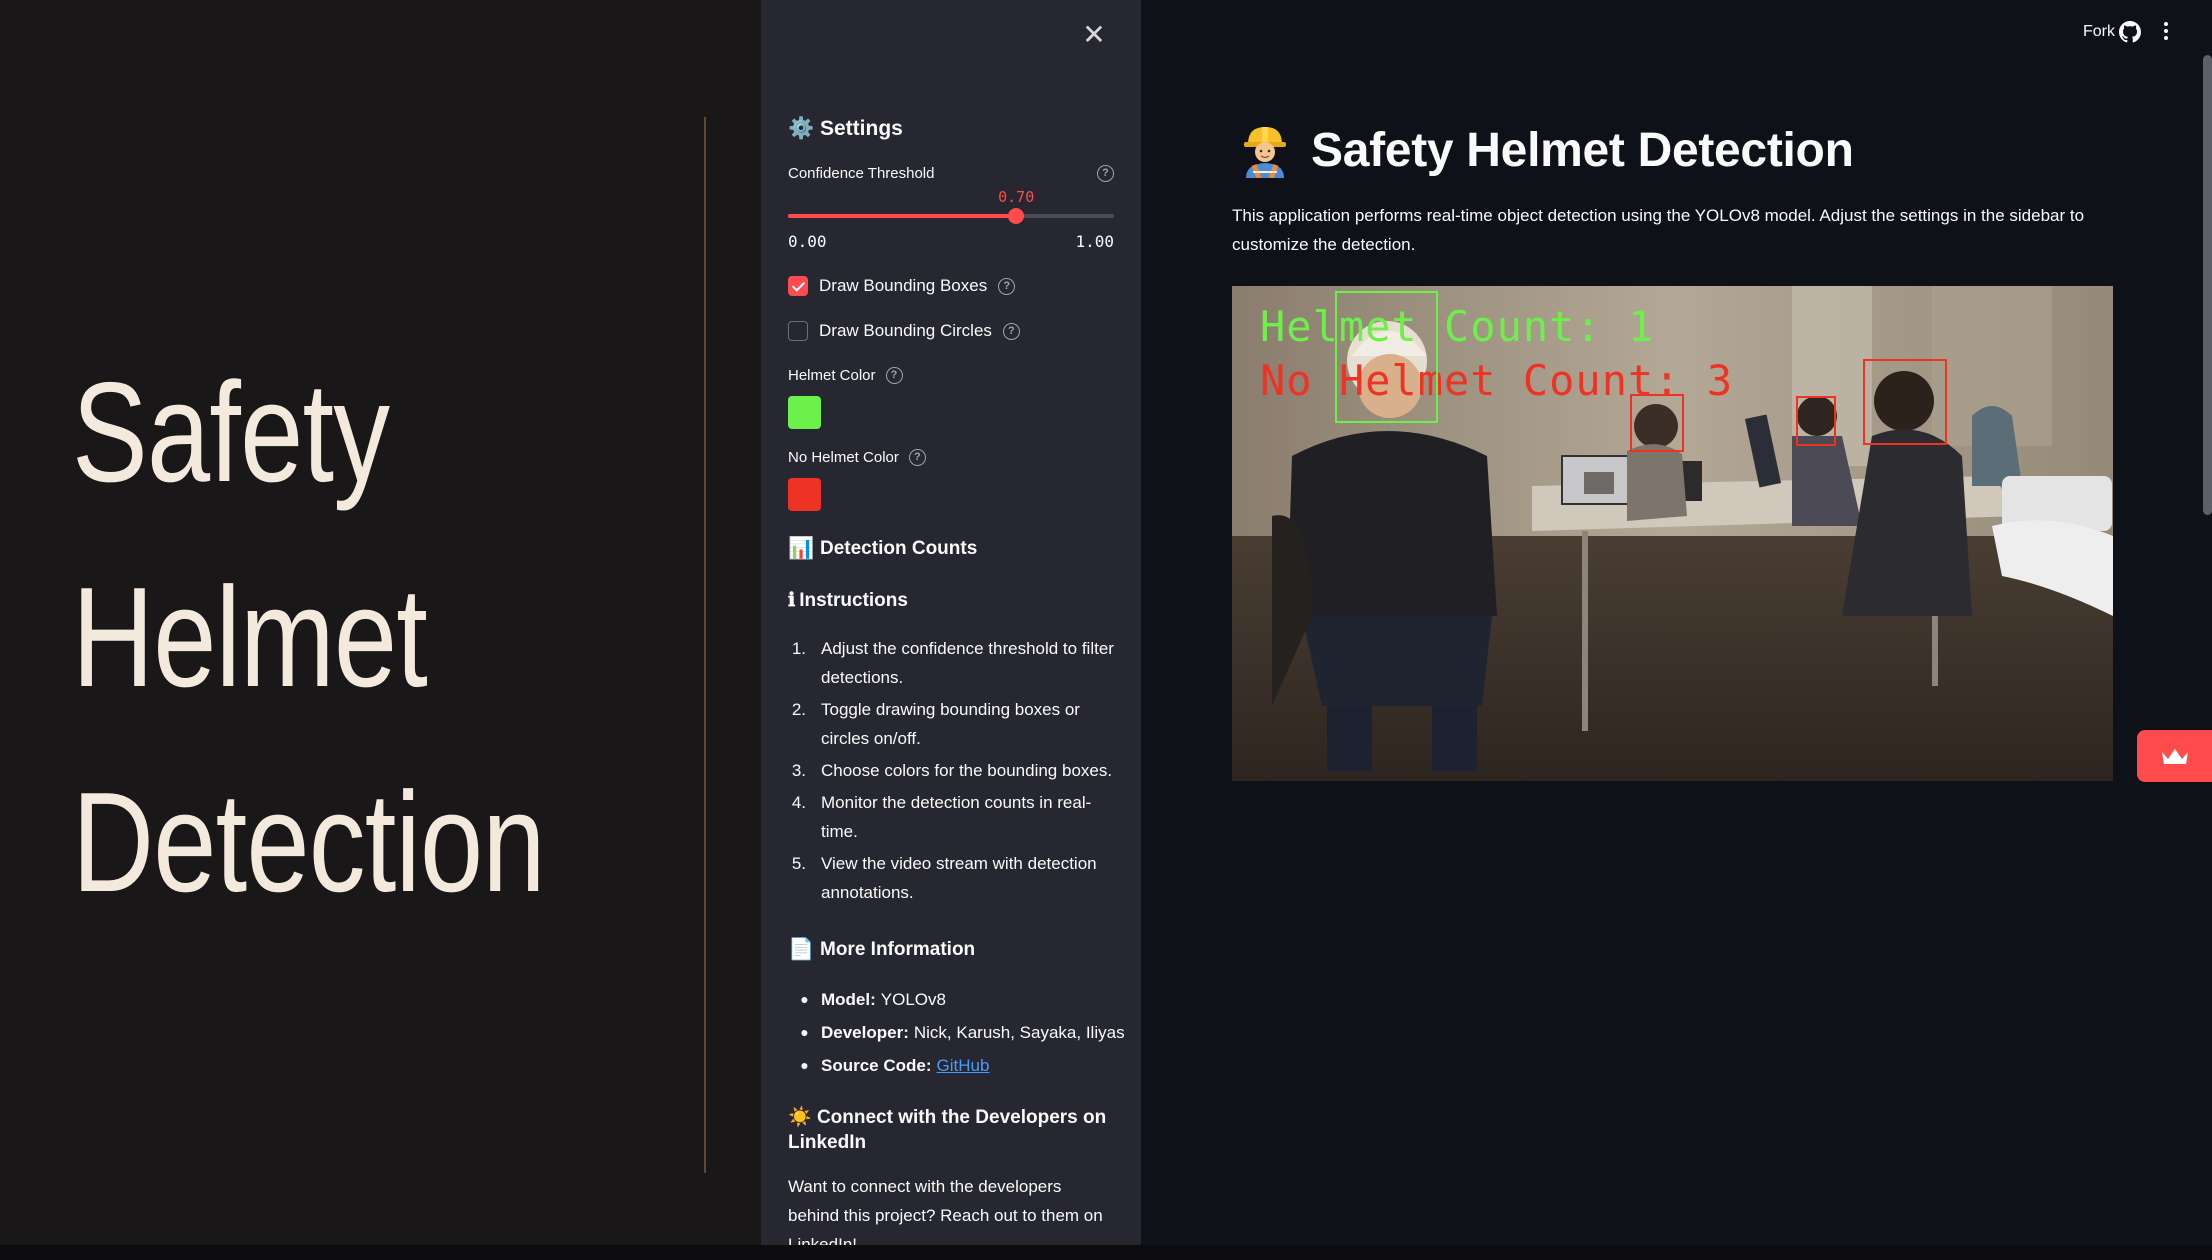  Describe the element at coordinates (801, 128) in the screenshot. I see `gear-icon: ⚙️` at that location.